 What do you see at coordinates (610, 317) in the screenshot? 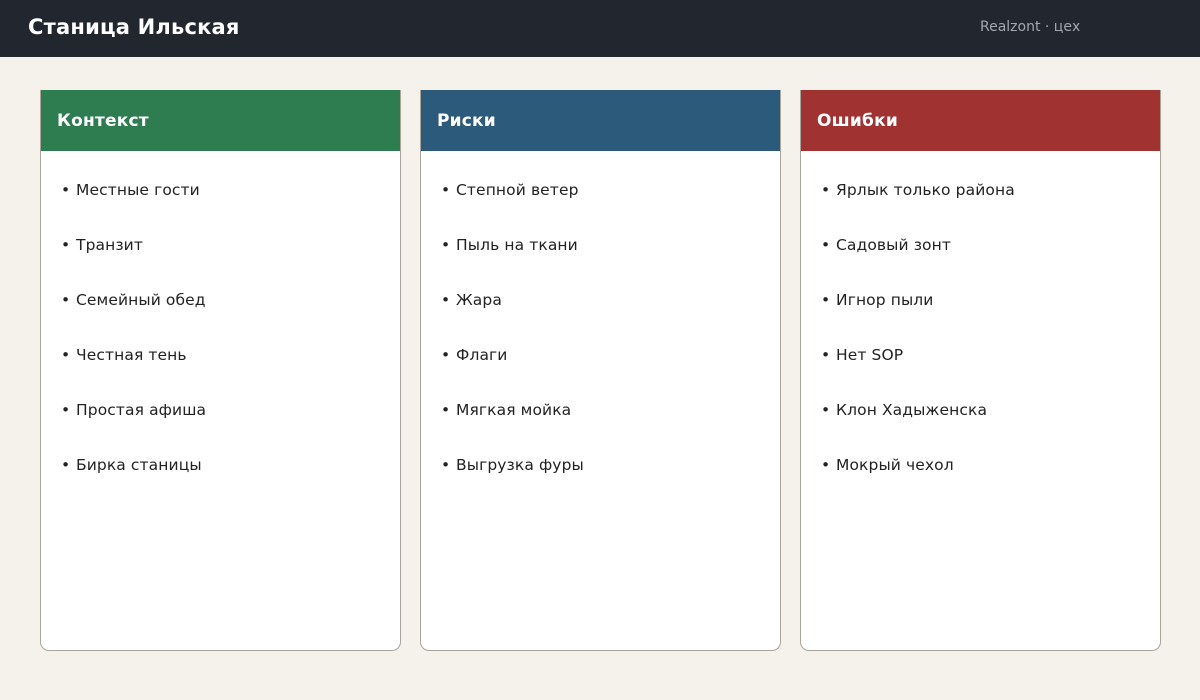
I see `list-item: • Жара` at bounding box center [610, 317].